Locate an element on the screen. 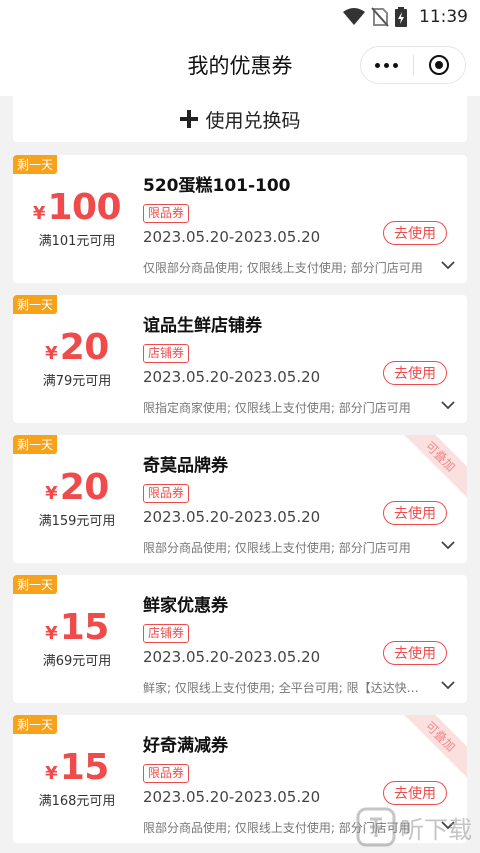  coupon-threshold: 满159元可用 is located at coordinates (77, 521).